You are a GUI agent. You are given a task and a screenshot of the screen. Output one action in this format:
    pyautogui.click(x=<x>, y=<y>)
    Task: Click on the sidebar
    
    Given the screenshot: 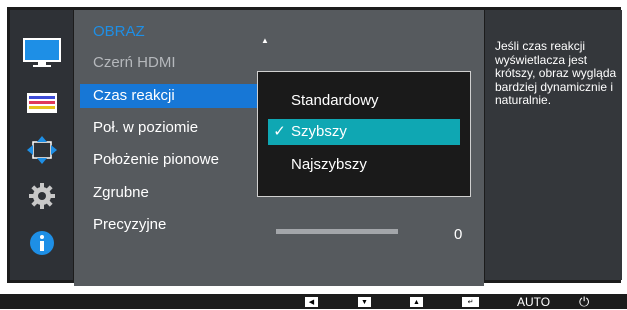 What is the action you would take?
    pyautogui.click(x=41, y=145)
    